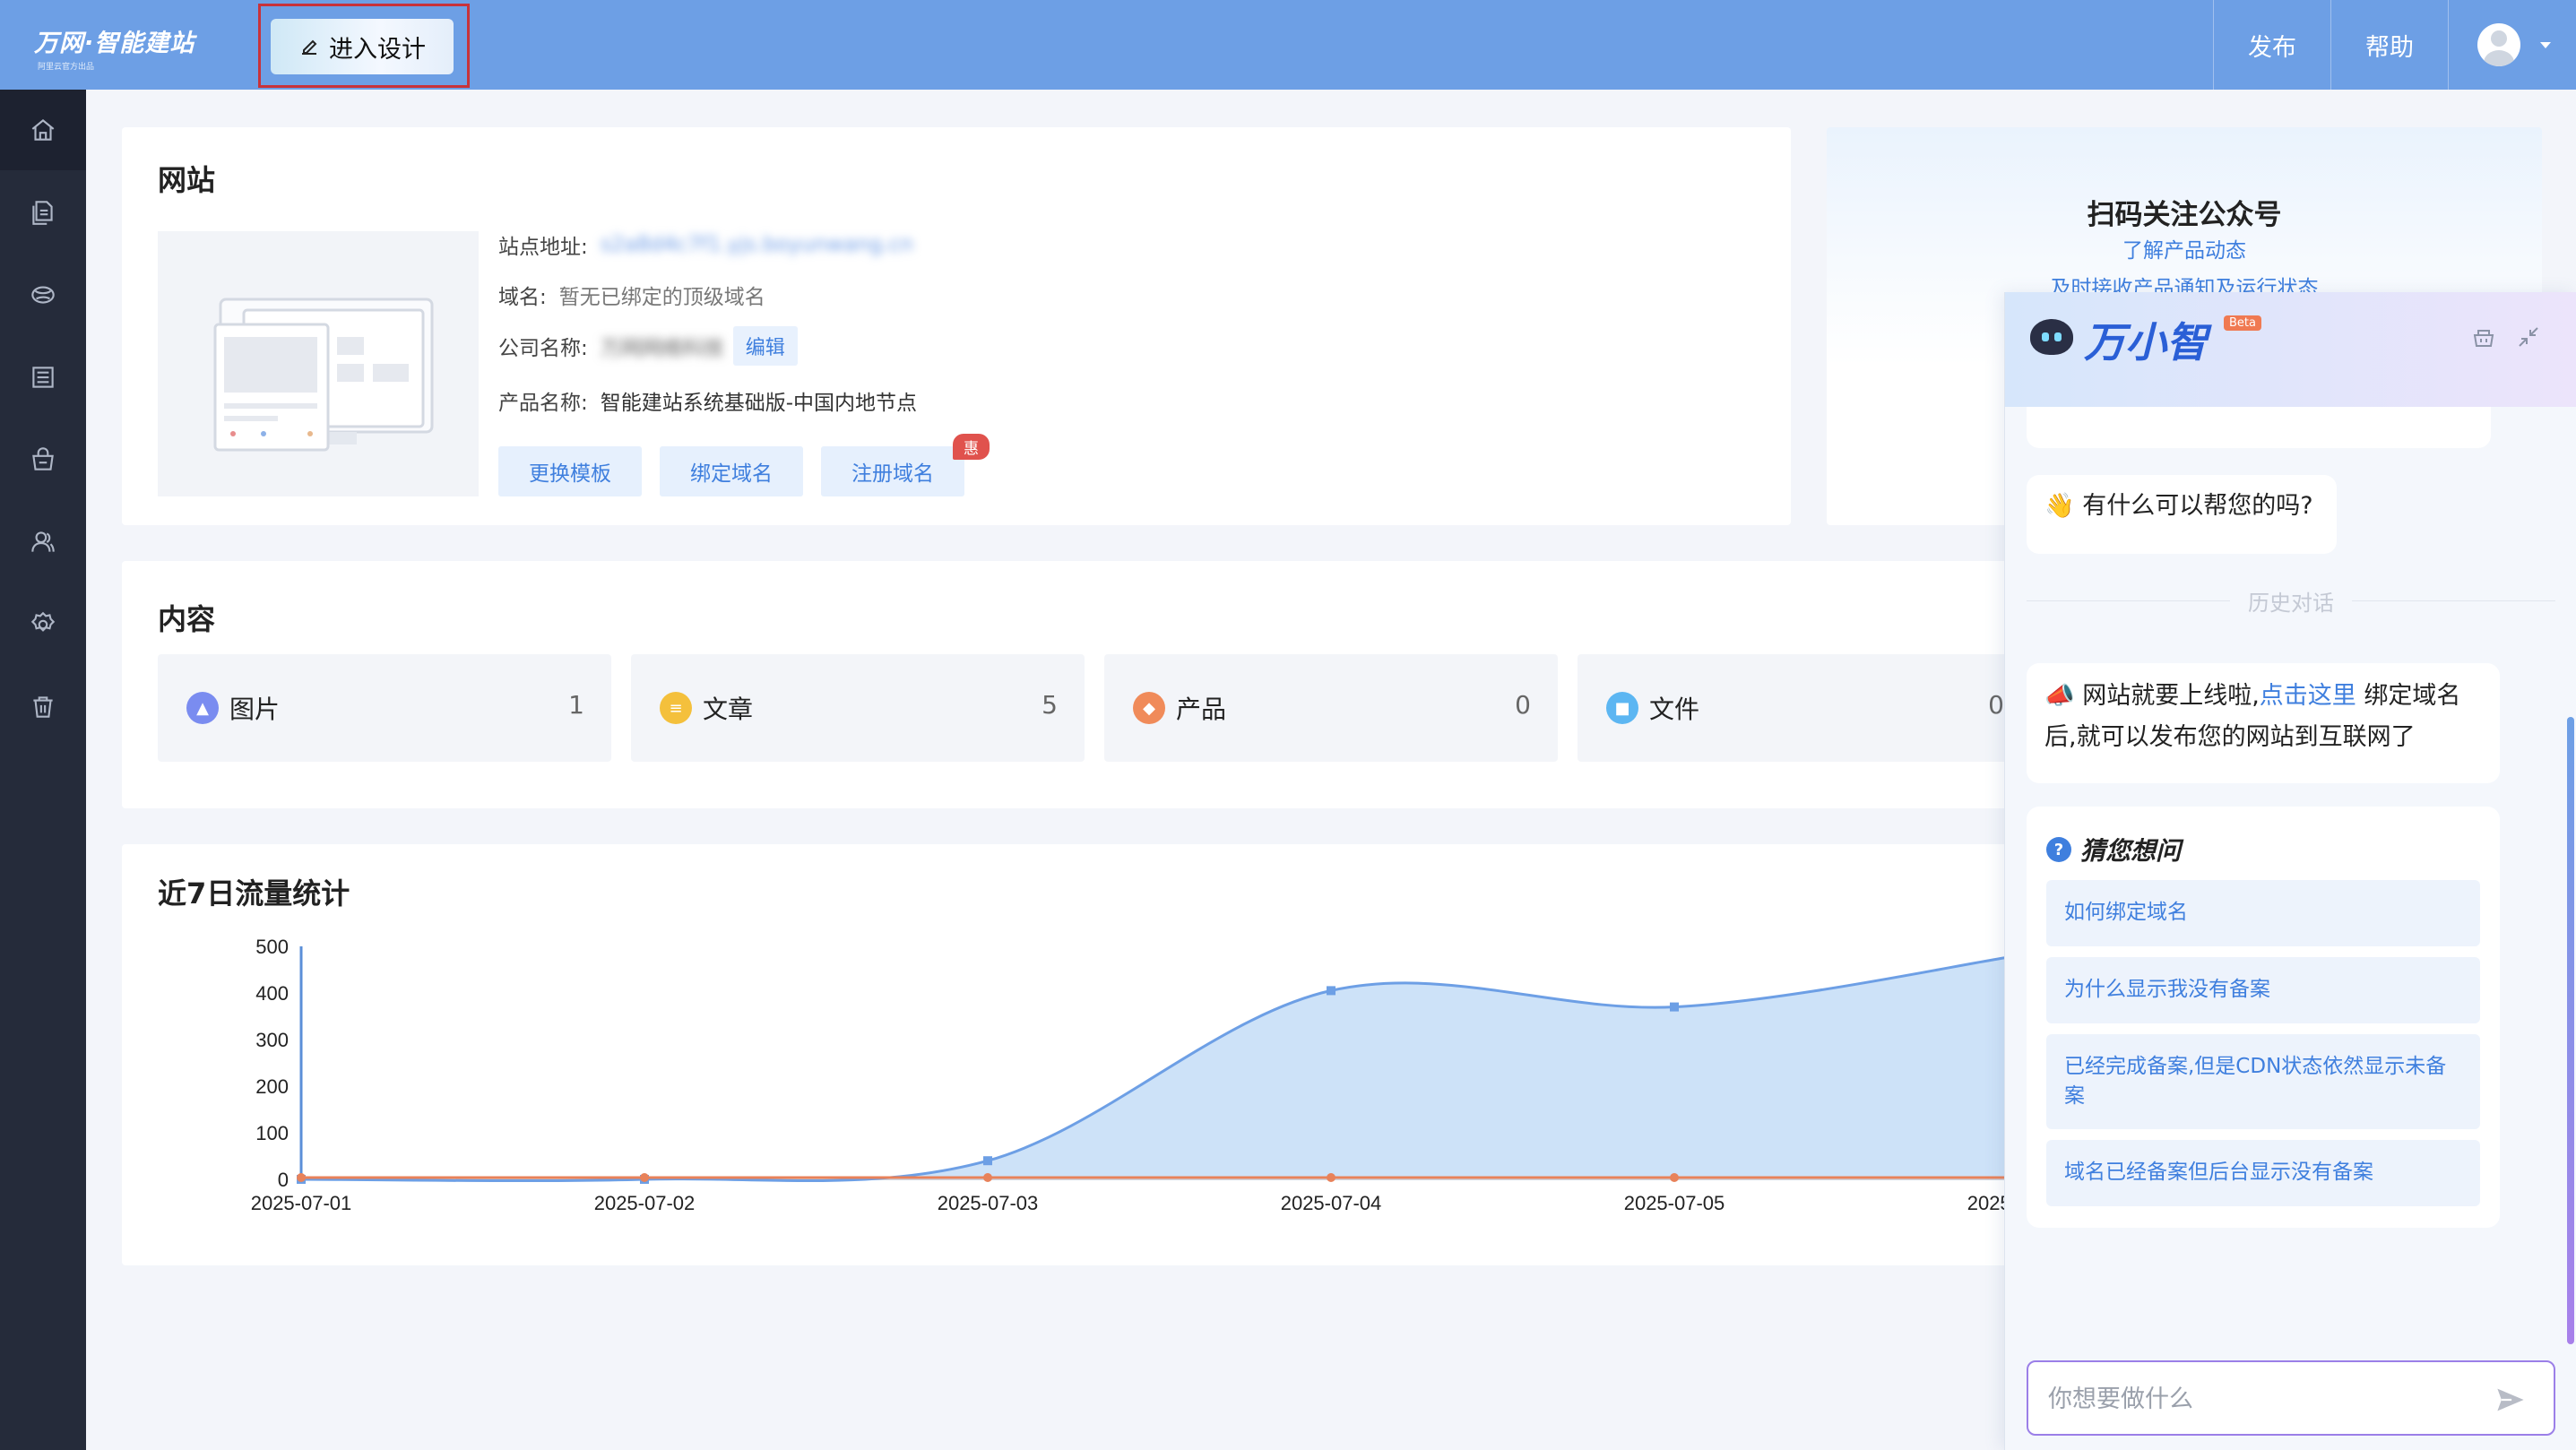  What do you see at coordinates (2498, 44) in the screenshot?
I see `avatar` at bounding box center [2498, 44].